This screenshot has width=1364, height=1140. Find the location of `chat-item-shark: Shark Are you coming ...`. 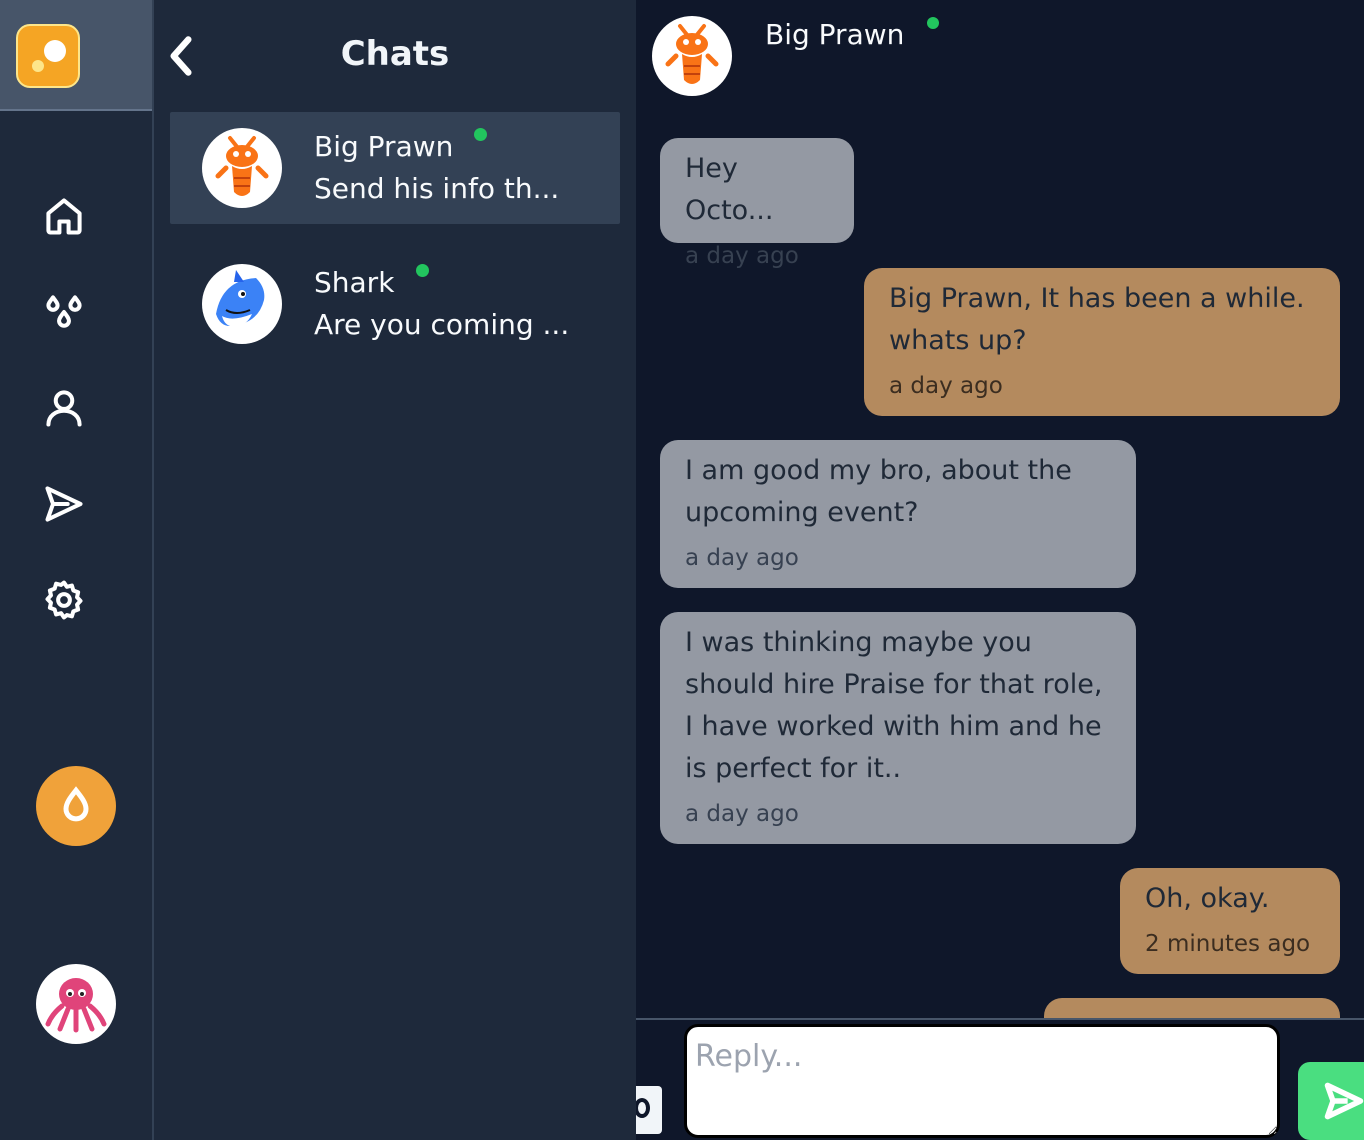

chat-item-shark: Shark Are you coming ... is located at coordinates (395, 304).